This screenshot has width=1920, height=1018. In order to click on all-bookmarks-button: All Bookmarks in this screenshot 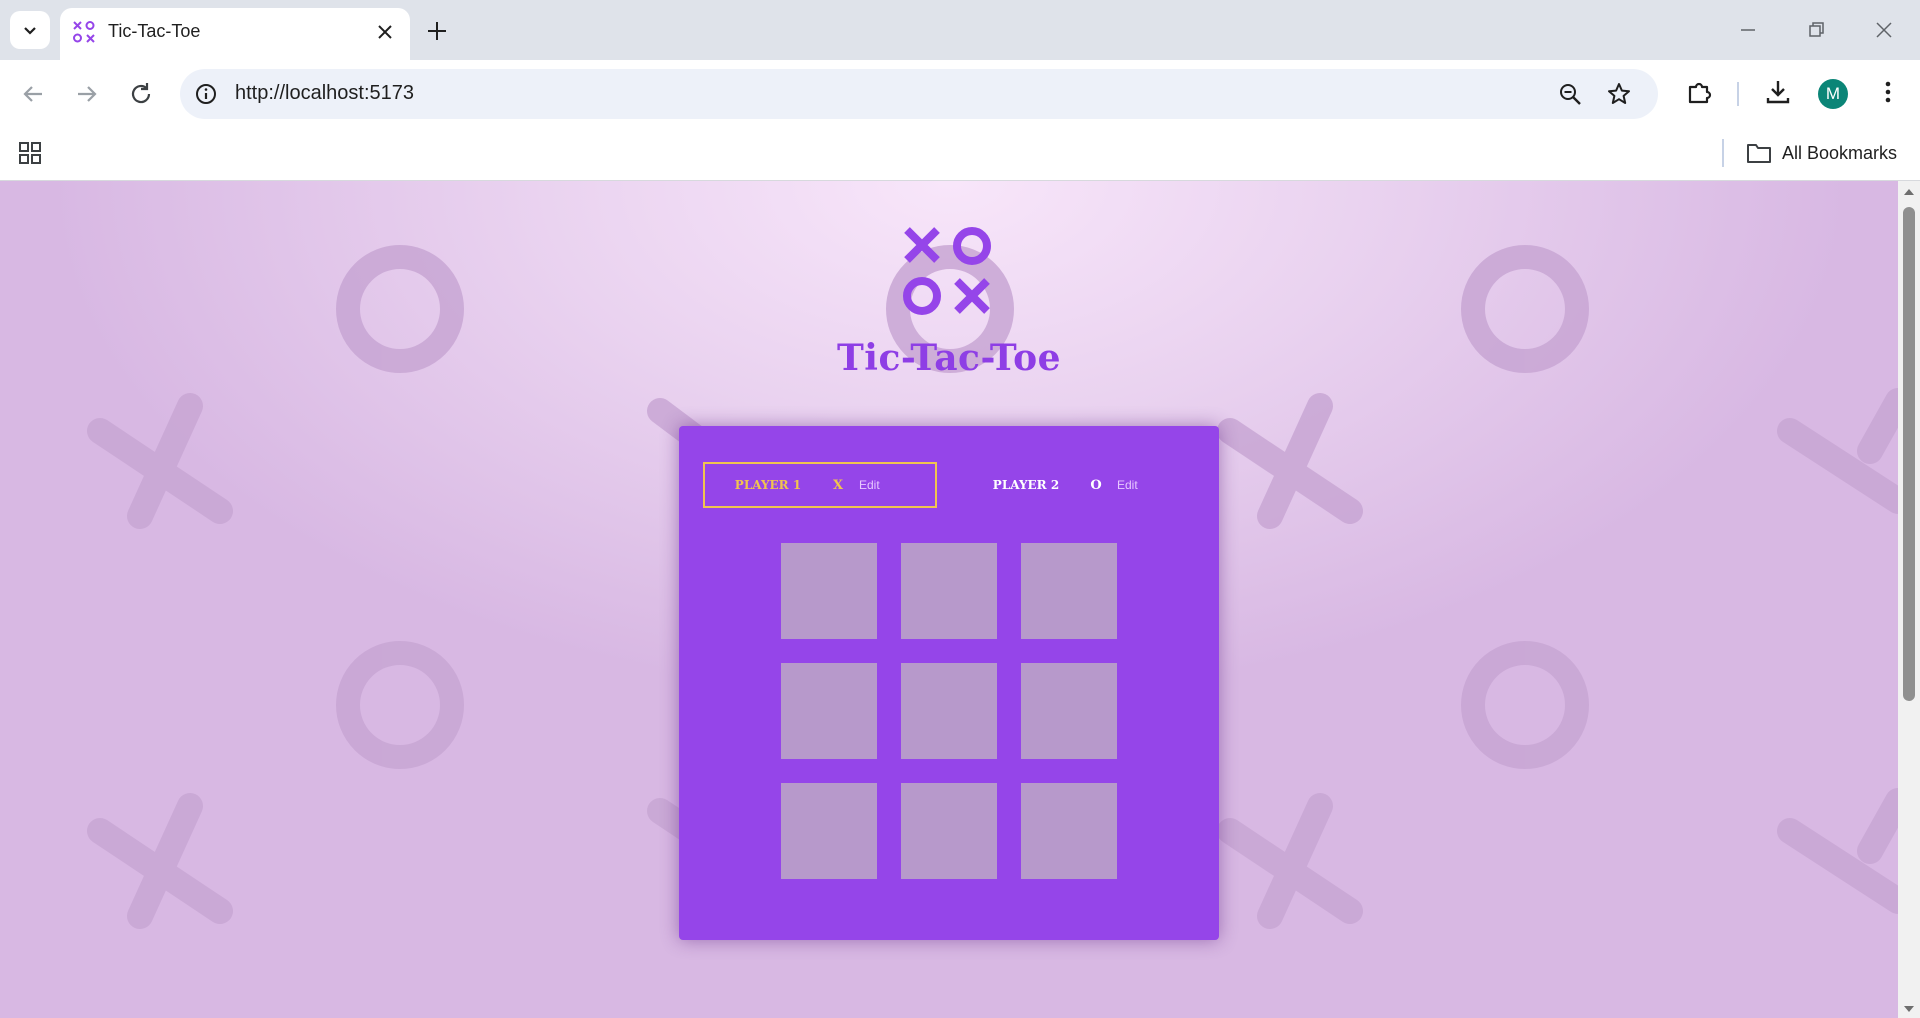, I will do `click(1821, 153)`.